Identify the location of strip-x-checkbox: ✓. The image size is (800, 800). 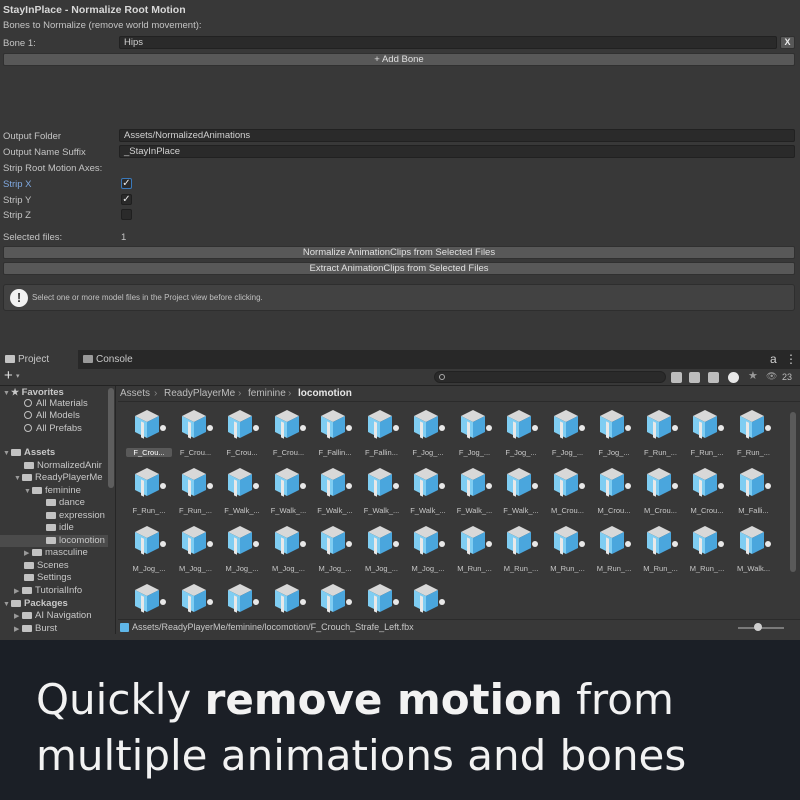
(126, 183).